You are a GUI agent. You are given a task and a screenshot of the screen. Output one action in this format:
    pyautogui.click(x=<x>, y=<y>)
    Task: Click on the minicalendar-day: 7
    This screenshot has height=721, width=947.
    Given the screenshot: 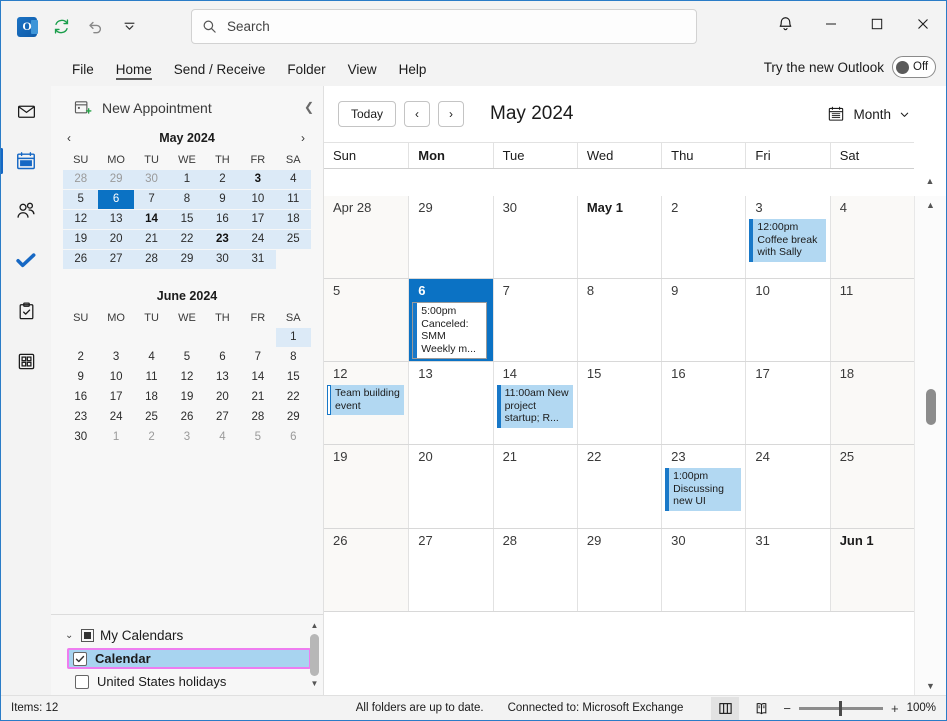 What is the action you would take?
    pyautogui.click(x=151, y=199)
    